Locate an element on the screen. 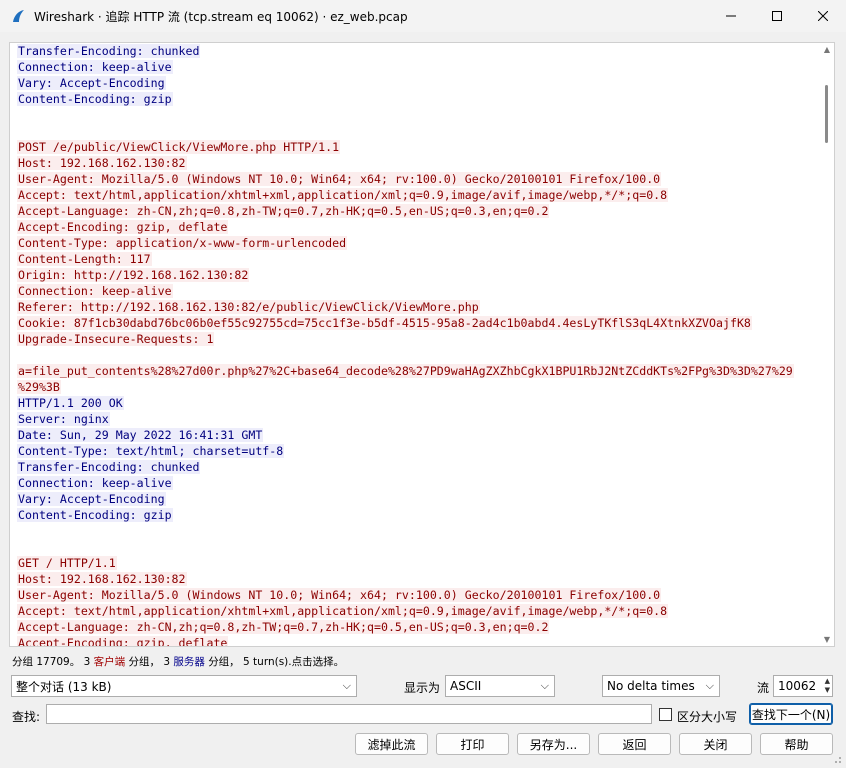 Image resolution: width=846 pixels, height=768 pixels. stream-line-text: HTTP/1.1 200 OK is located at coordinates (70, 403).